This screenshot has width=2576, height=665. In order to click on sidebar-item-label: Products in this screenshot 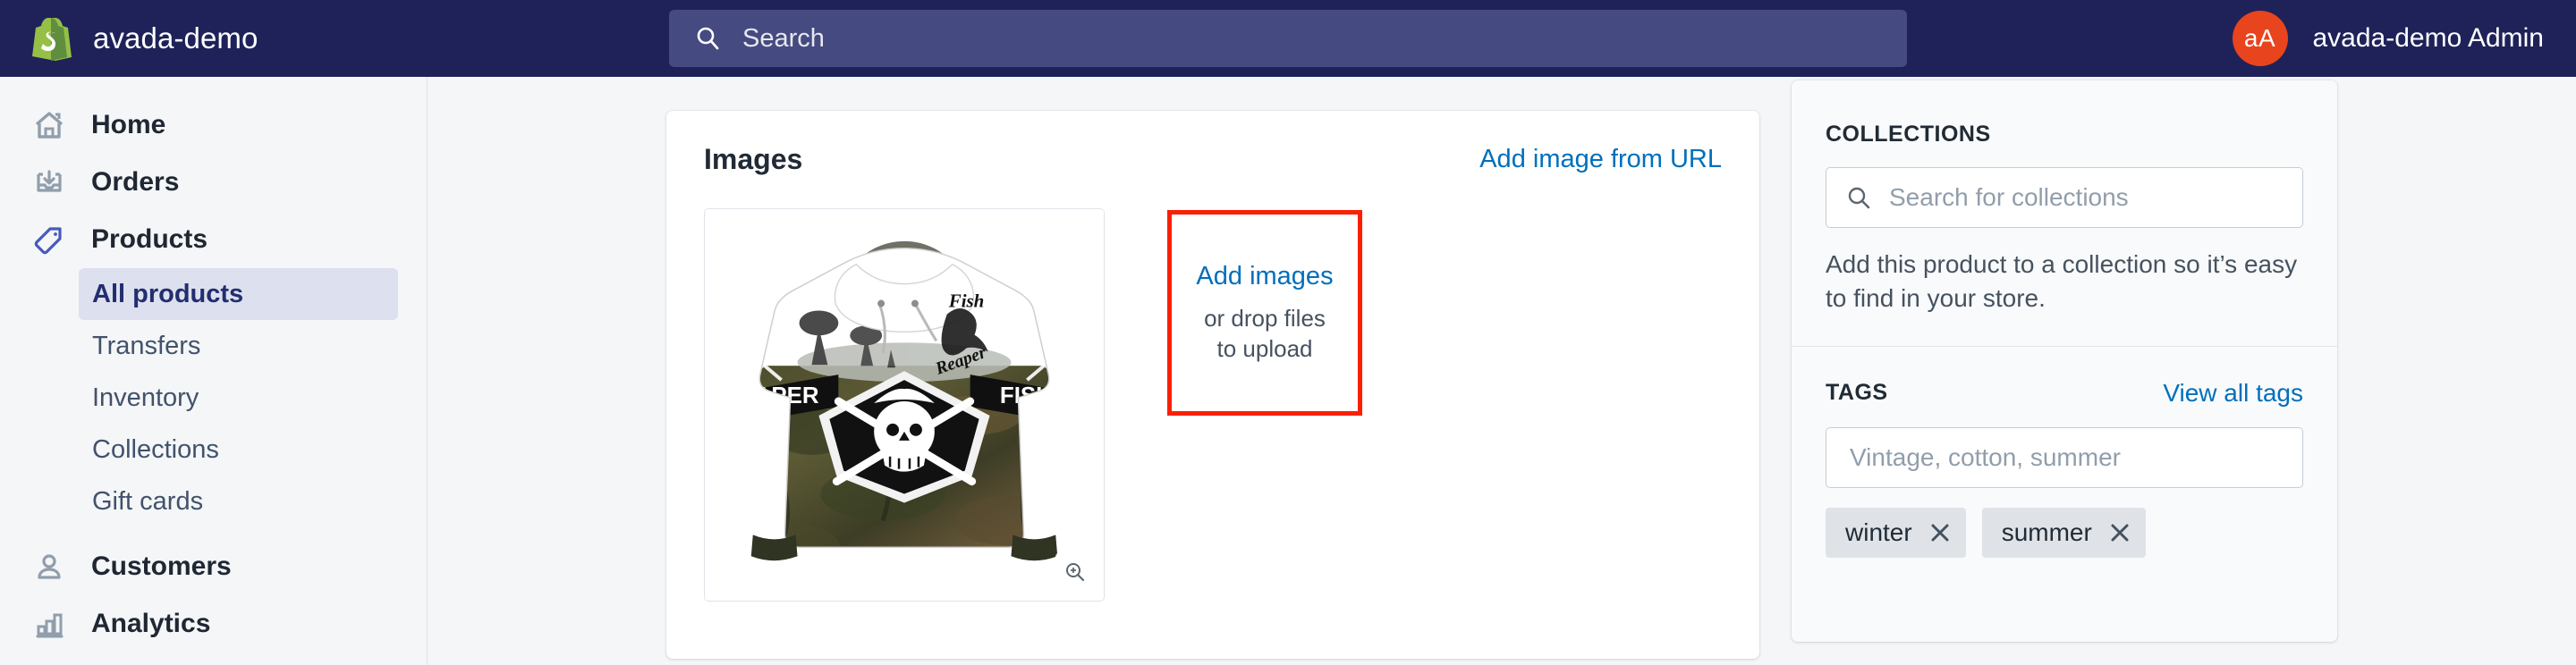, I will do `click(149, 239)`.